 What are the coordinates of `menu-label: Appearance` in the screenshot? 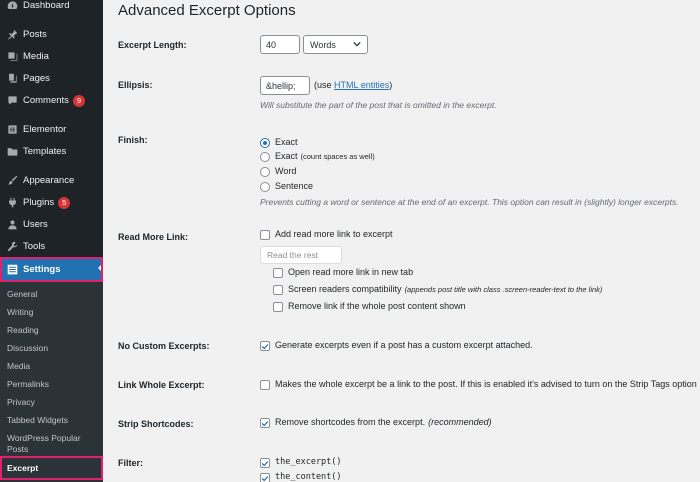 It's located at (49, 180).